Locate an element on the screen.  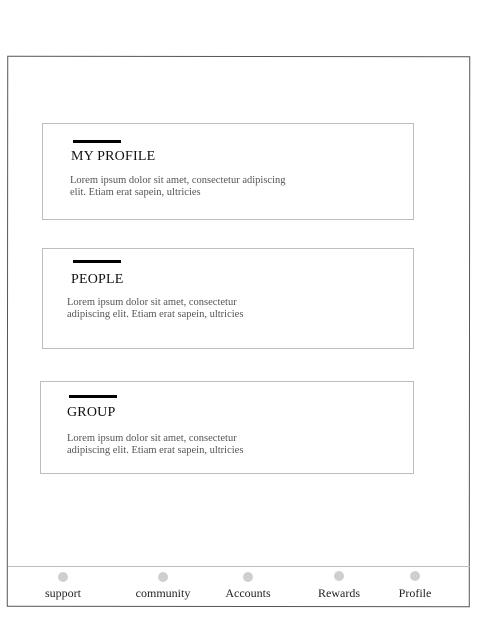
tab-accounts: Accounts is located at coordinates (248, 587).